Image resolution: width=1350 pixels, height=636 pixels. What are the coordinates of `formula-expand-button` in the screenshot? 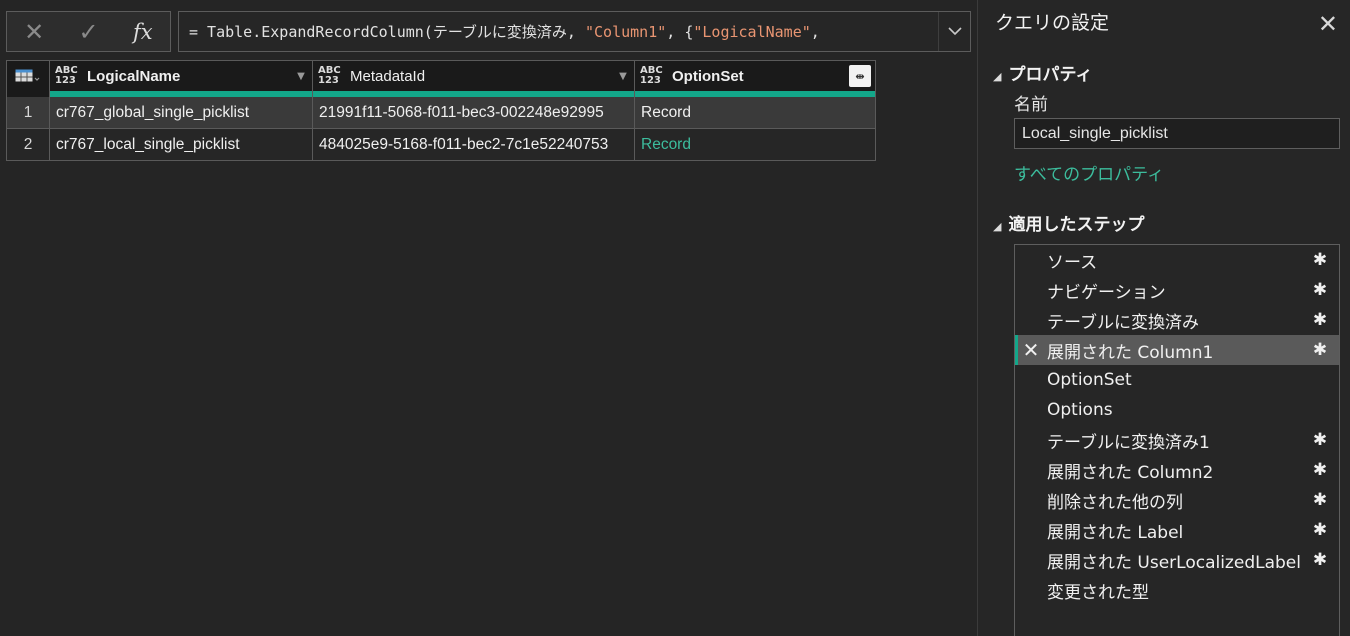 It's located at (954, 31).